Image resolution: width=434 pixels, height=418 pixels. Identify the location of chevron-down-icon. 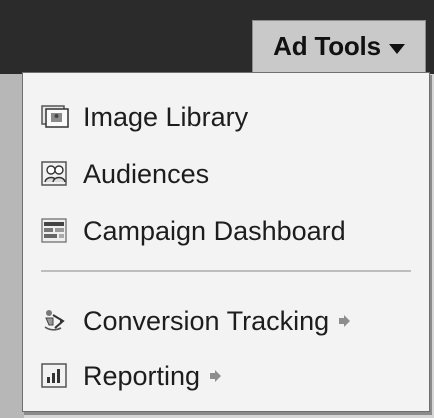
(396, 48).